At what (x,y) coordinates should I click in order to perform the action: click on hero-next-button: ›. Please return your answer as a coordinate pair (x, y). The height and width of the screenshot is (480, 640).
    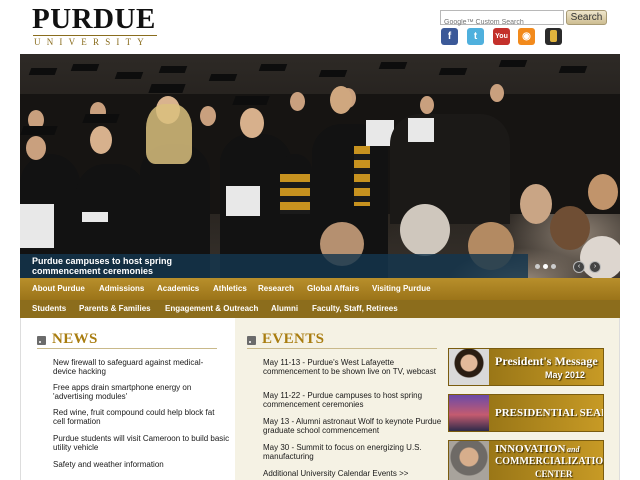
    Looking at the image, I should click on (595, 267).